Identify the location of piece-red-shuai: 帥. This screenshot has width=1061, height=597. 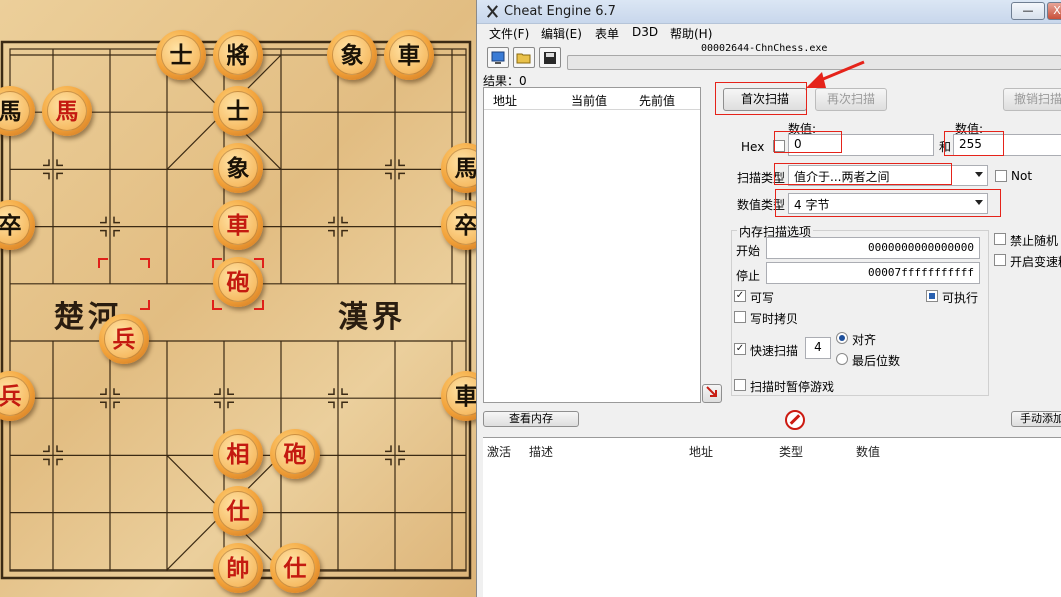
(238, 568).